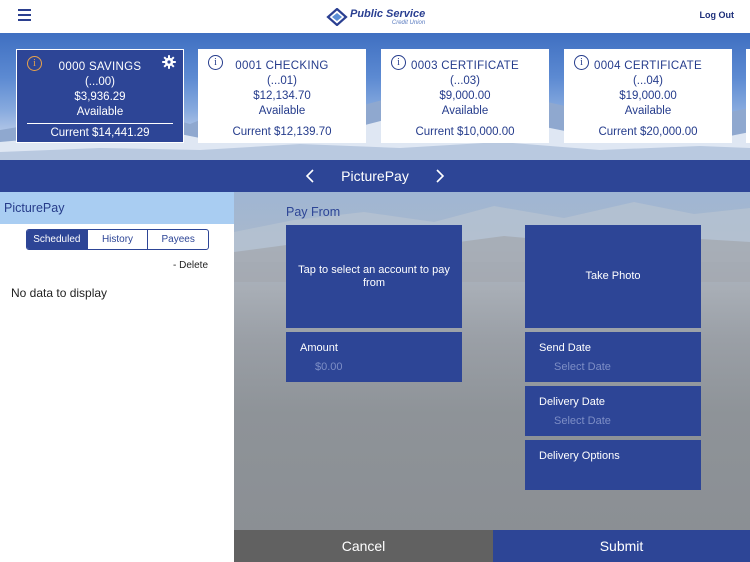 Image resolution: width=750 pixels, height=562 pixels. What do you see at coordinates (24, 15) in the screenshot?
I see `hamburger-menu-icon` at bounding box center [24, 15].